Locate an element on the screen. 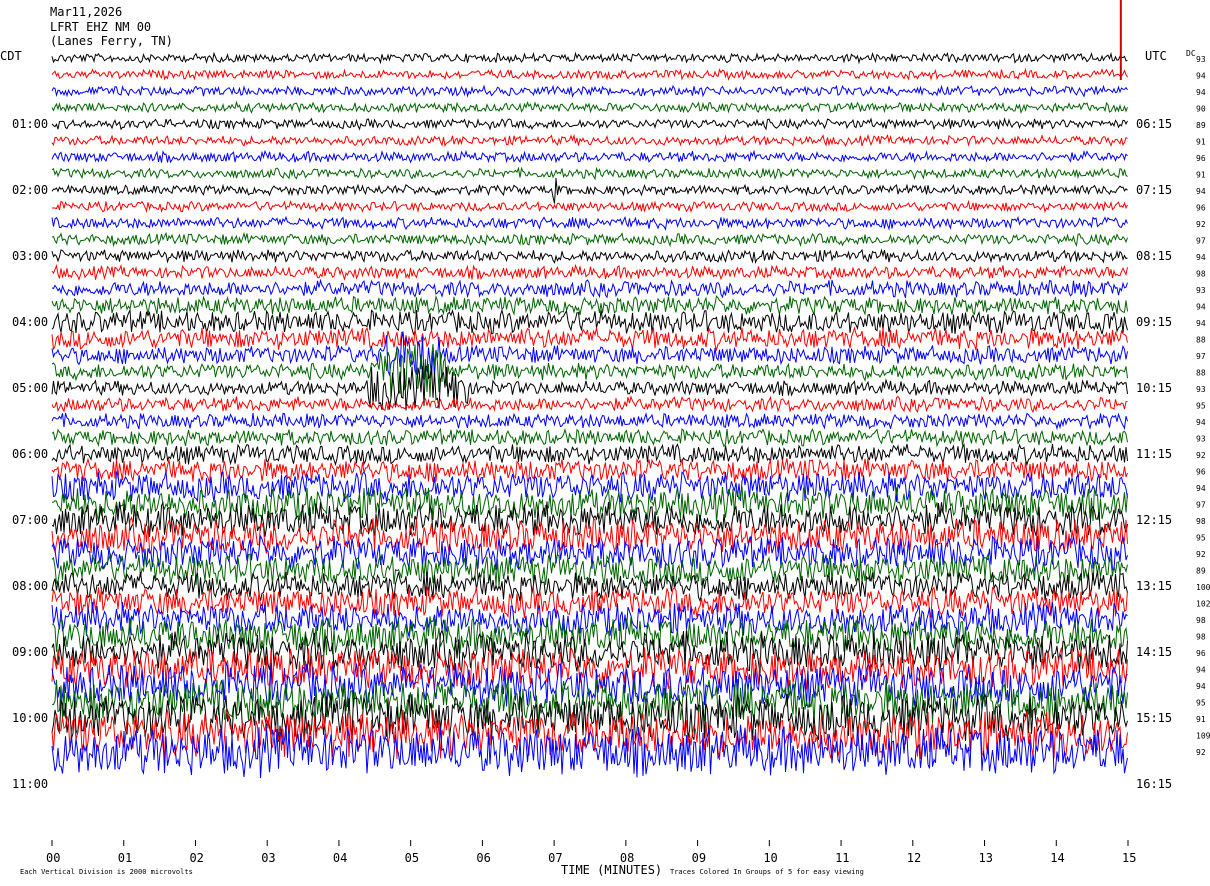 This screenshot has height=886, width=1210. dc-value-12: 94 is located at coordinates (1201, 257).